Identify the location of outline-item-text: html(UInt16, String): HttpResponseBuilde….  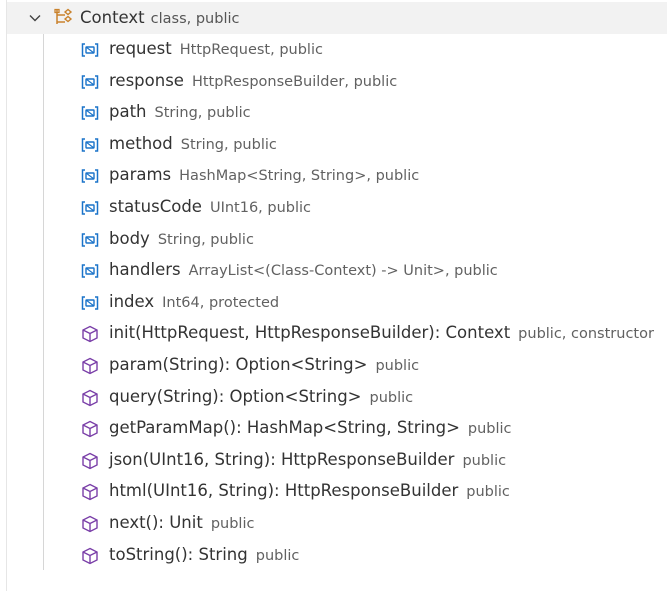
(309, 490).